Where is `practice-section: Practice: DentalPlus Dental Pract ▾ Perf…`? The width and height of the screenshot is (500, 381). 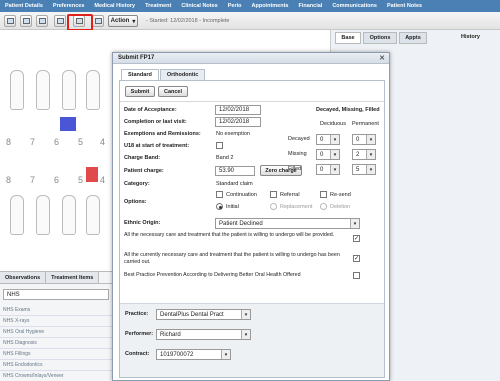 practice-section: Practice: DentalPlus Dental Pract ▾ Perf… is located at coordinates (252, 340).